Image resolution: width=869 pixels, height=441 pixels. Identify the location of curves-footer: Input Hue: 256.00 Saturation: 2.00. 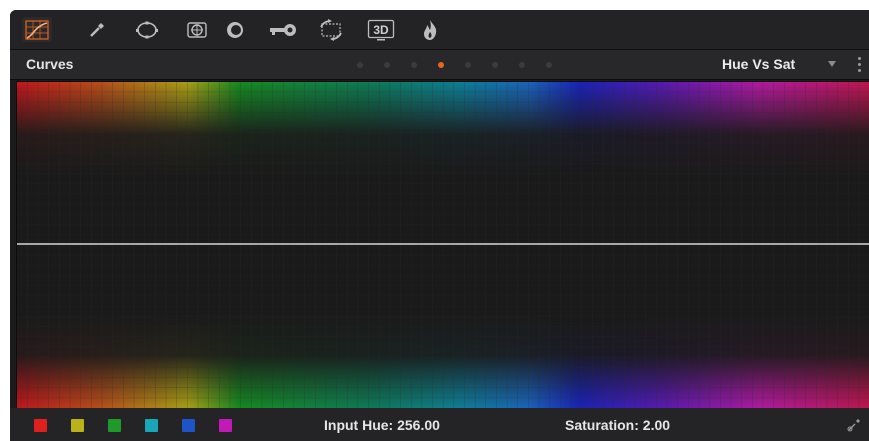
(439, 424).